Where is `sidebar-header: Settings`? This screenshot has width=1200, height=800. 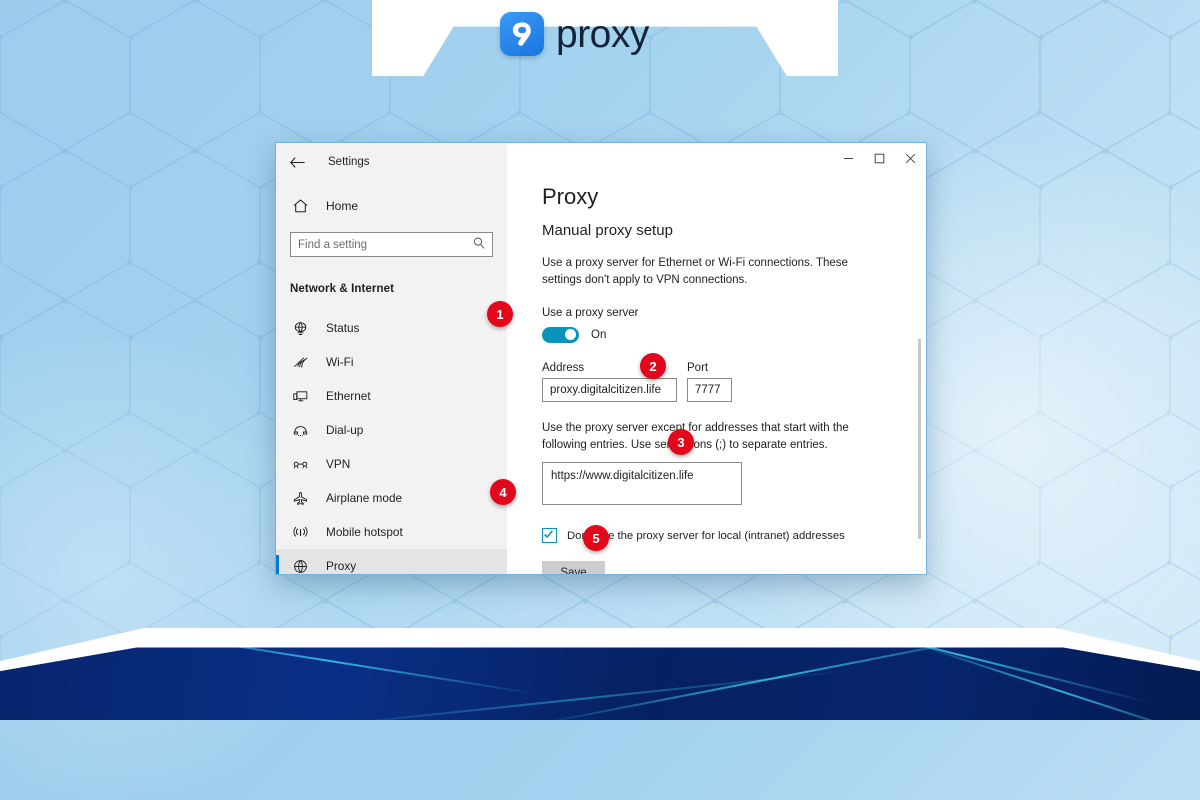 sidebar-header: Settings is located at coordinates (391, 162).